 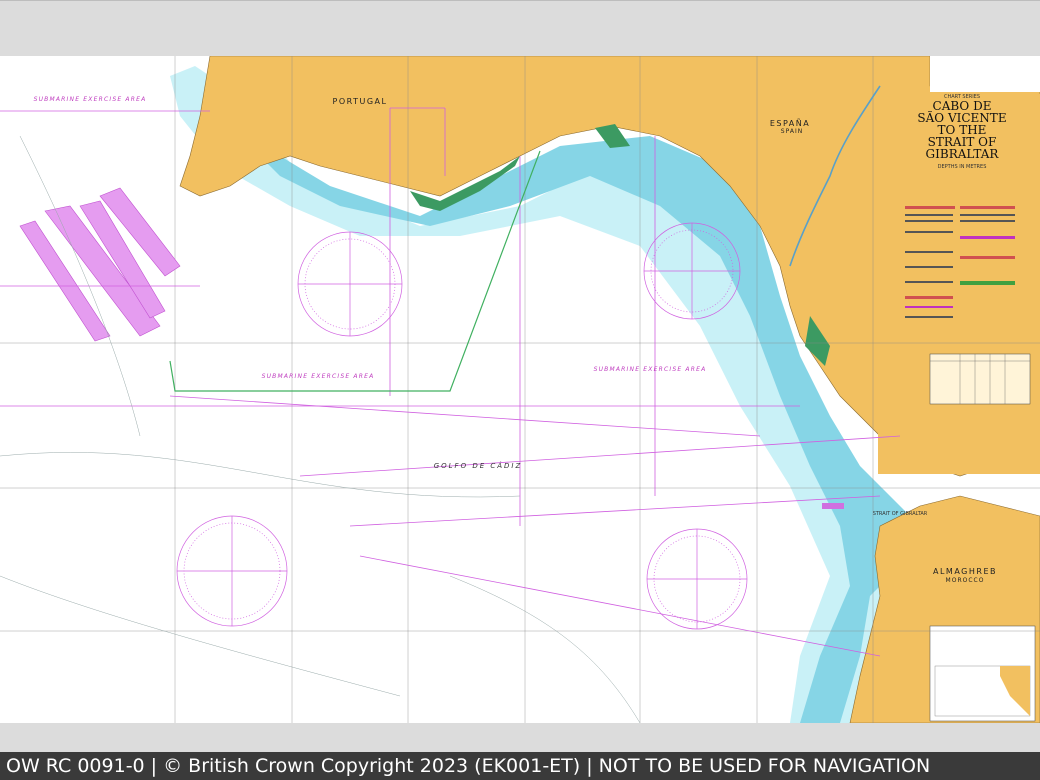 I want to click on traffic-separation-marker, so click(x=833, y=506).